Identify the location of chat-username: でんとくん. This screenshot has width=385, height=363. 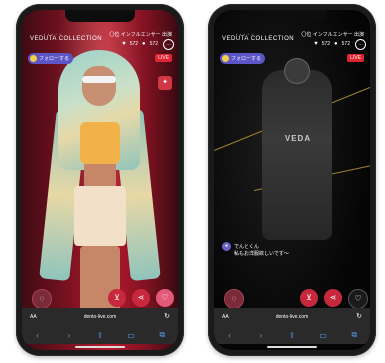
(246, 246).